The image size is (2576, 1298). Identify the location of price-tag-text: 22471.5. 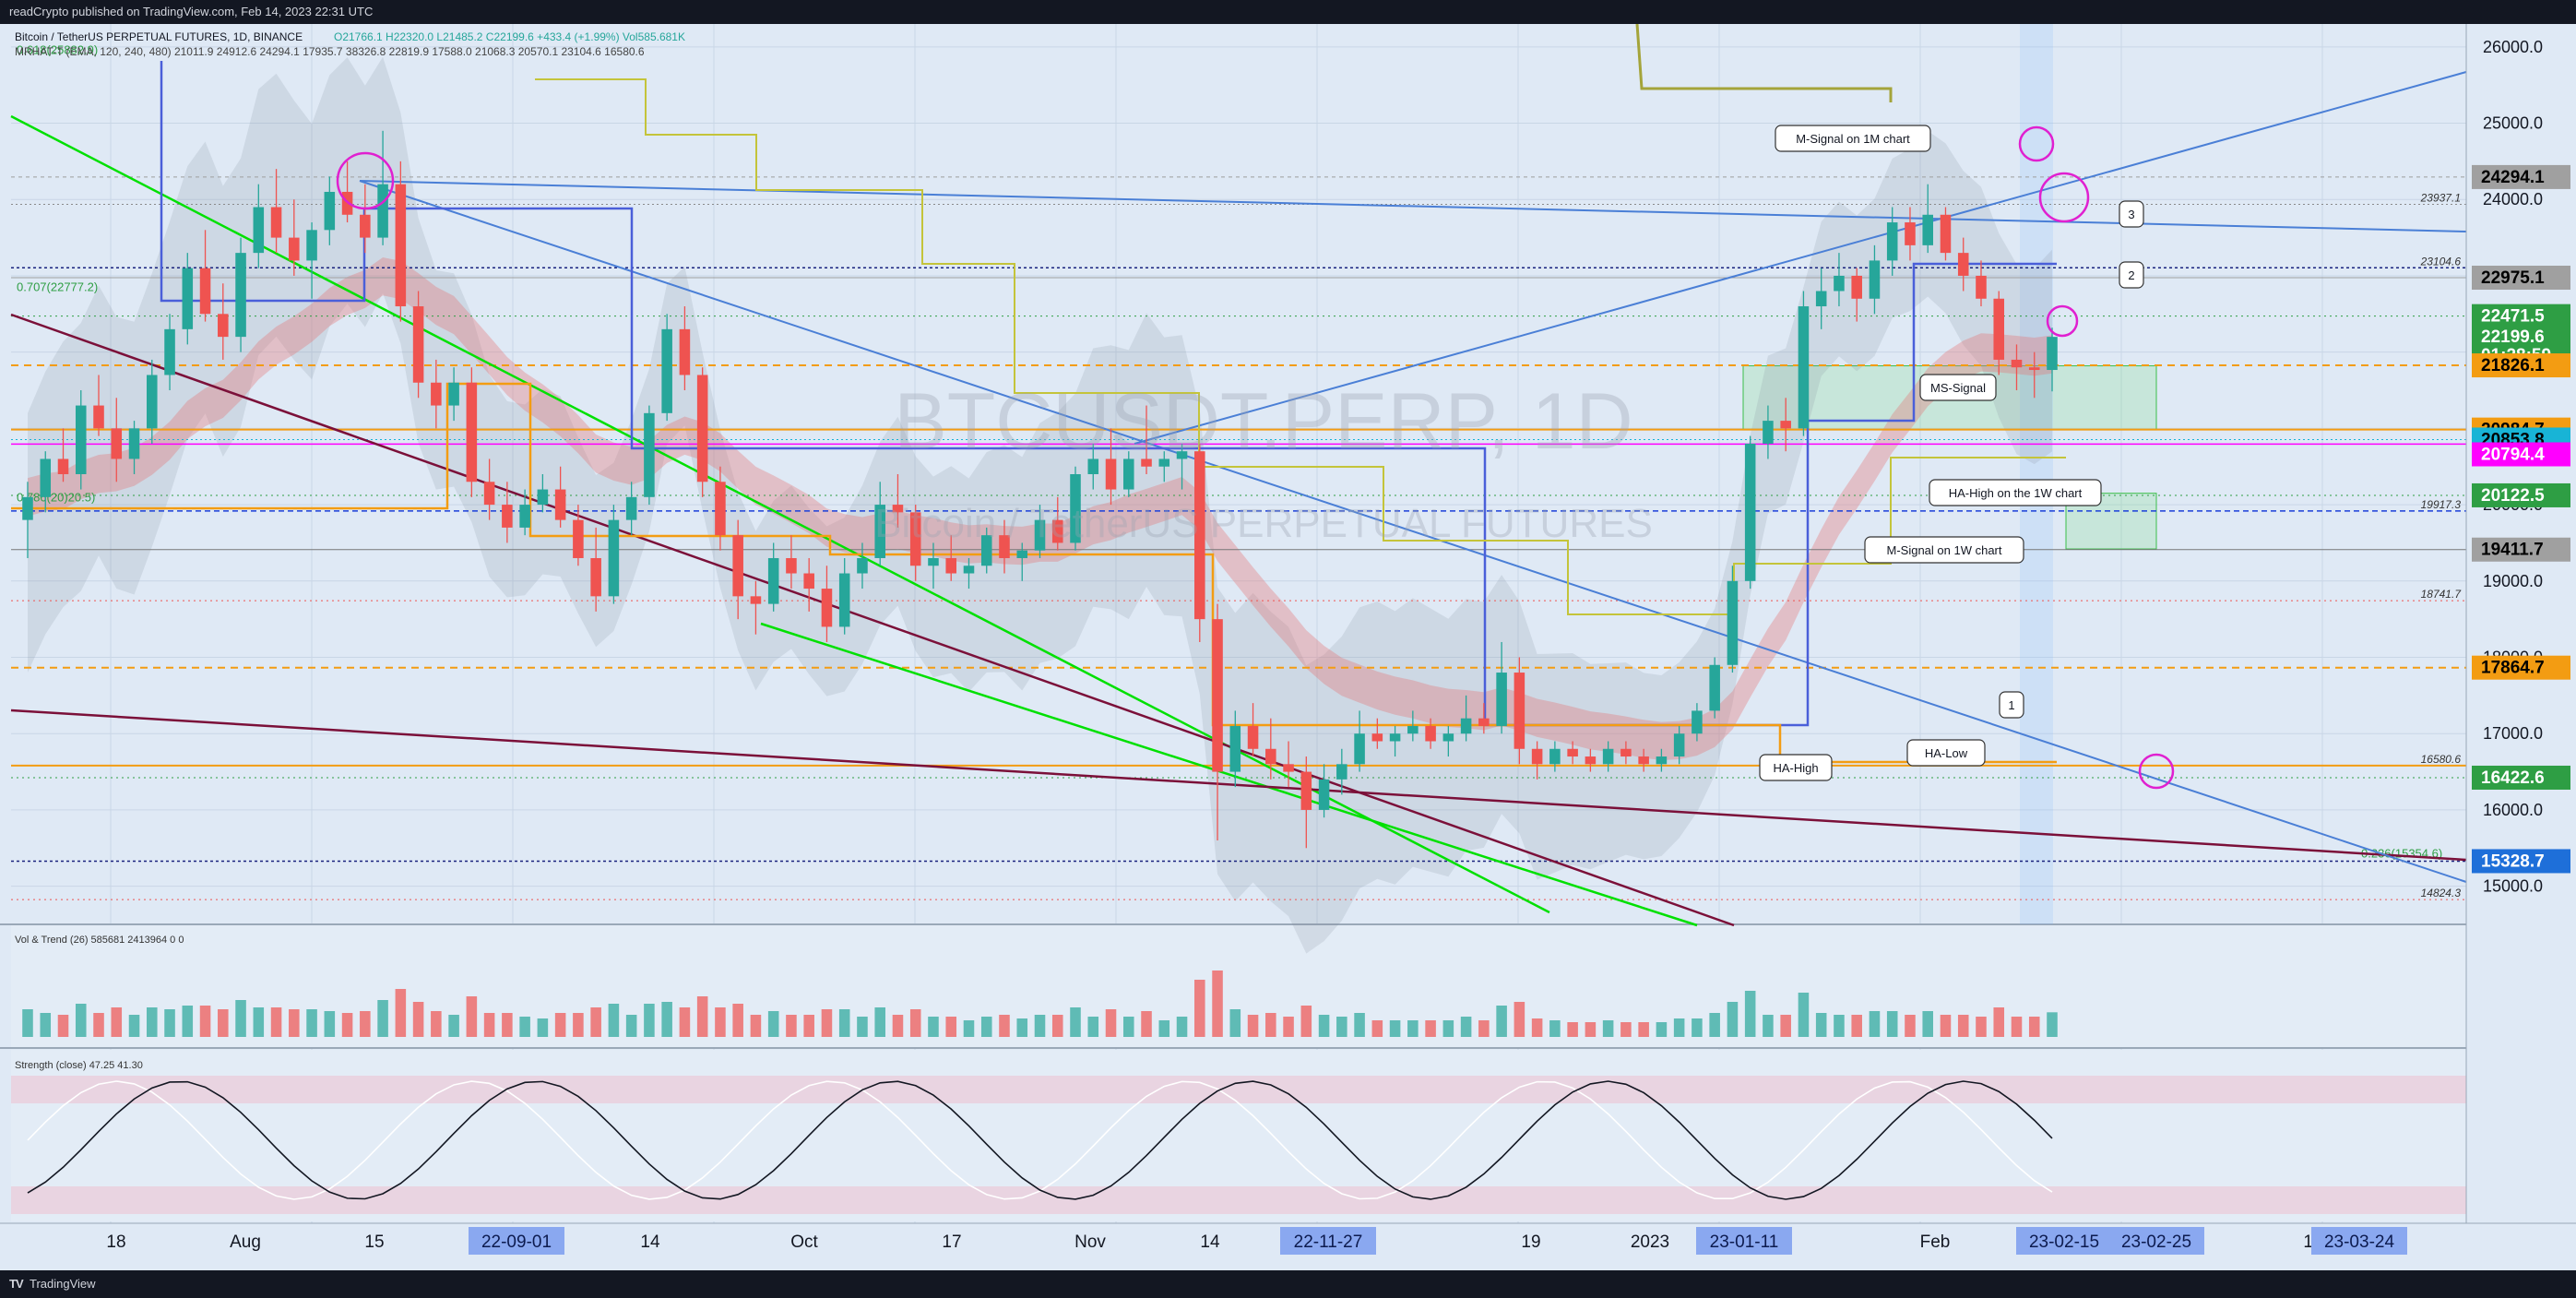
(2513, 317).